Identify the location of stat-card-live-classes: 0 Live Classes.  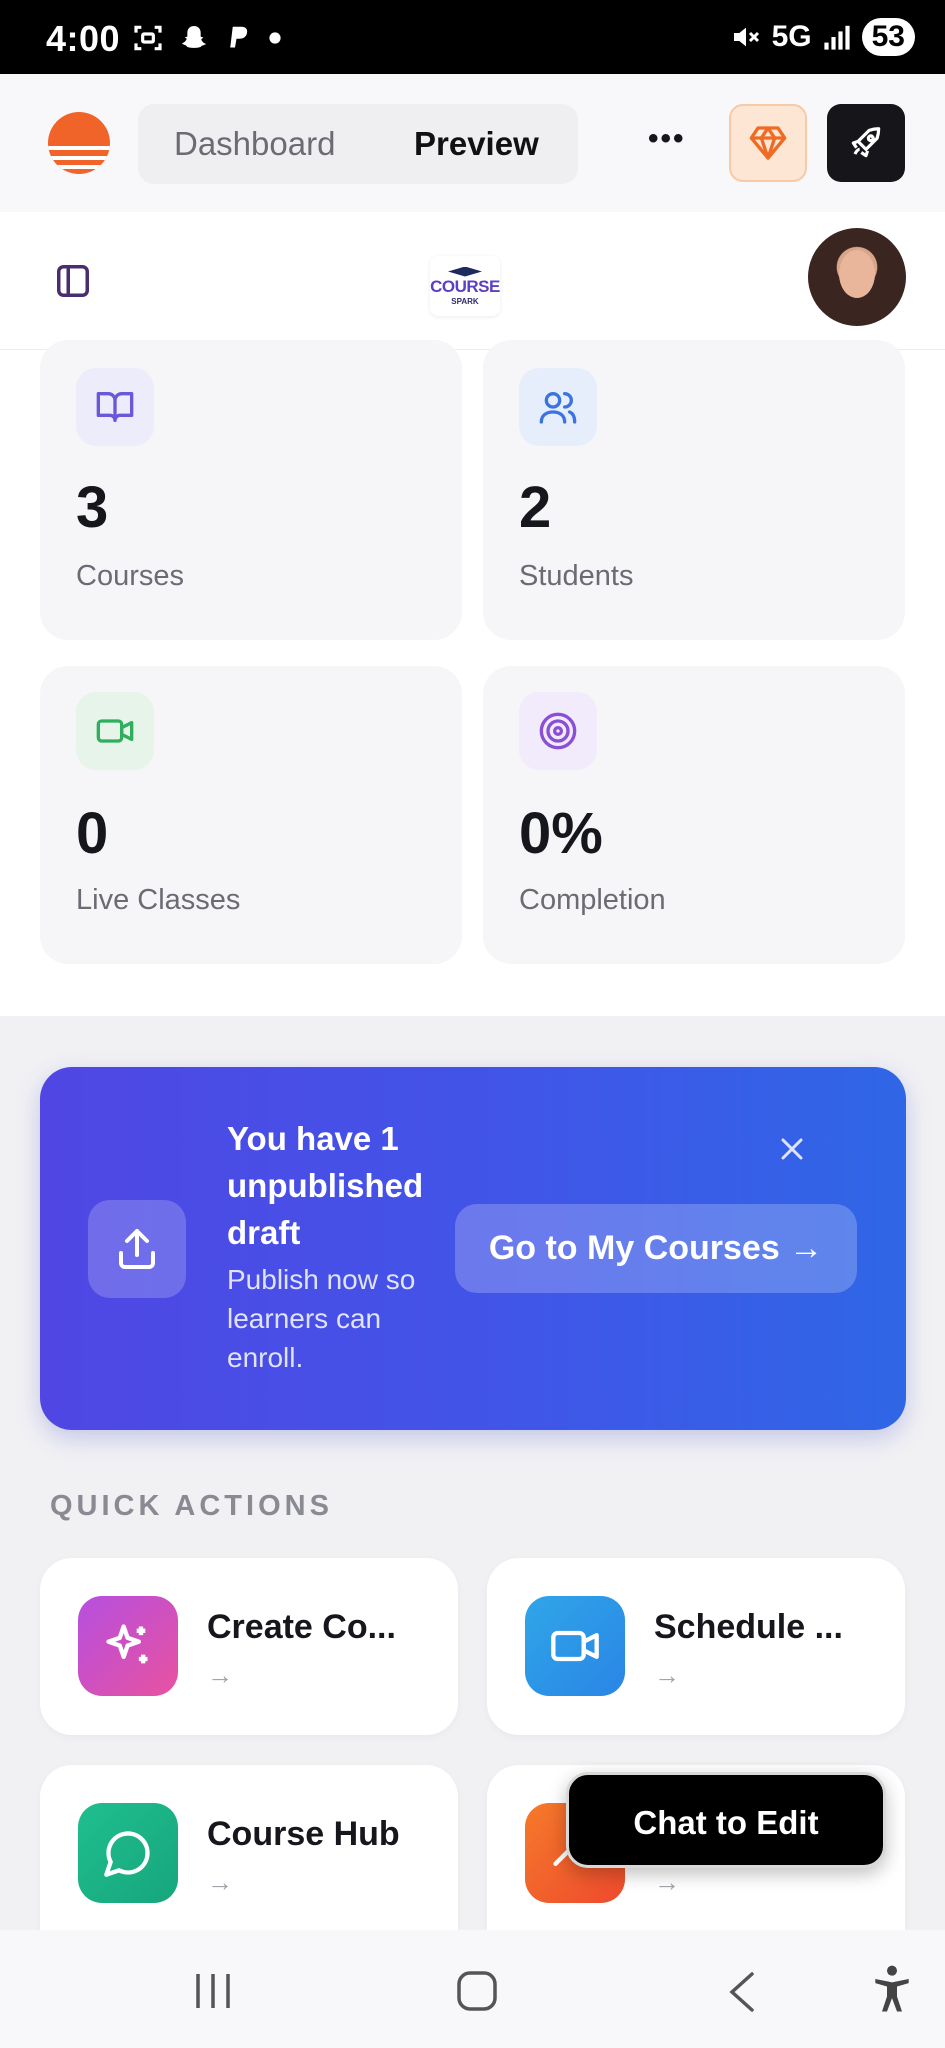
(251, 815).